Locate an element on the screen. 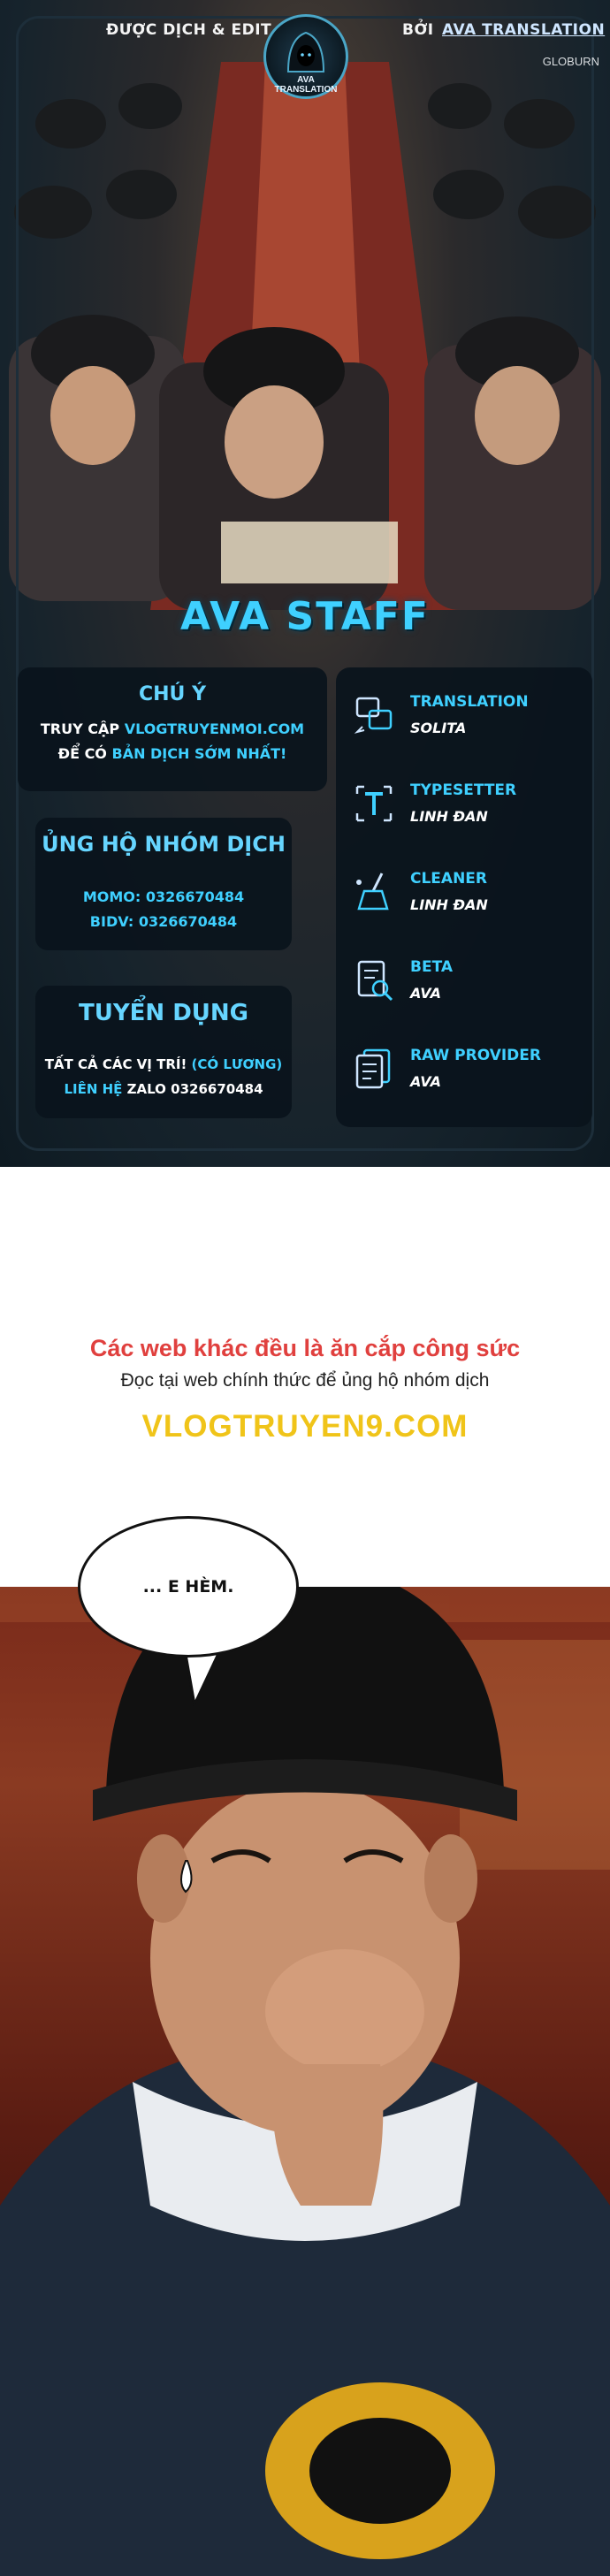 The image size is (610, 2576). watermark: GLOBURN is located at coordinates (570, 61).